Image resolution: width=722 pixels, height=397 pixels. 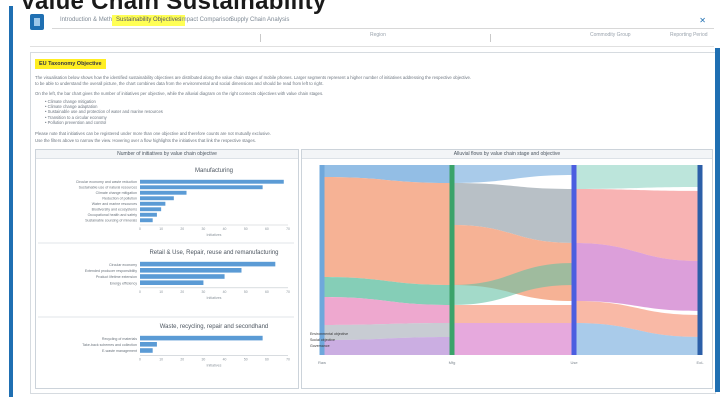 I want to click on app-logo-icon, so click(x=37, y=22).